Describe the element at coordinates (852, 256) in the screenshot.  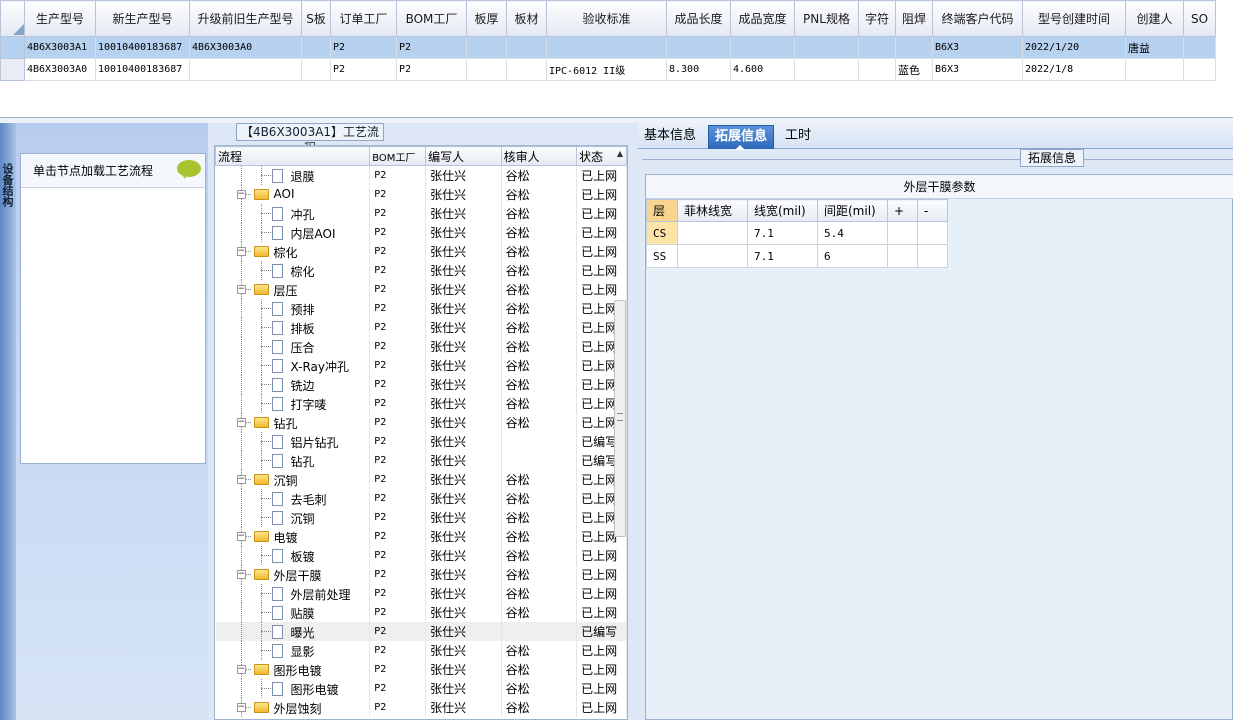
I see `param-cell: 6` at that location.